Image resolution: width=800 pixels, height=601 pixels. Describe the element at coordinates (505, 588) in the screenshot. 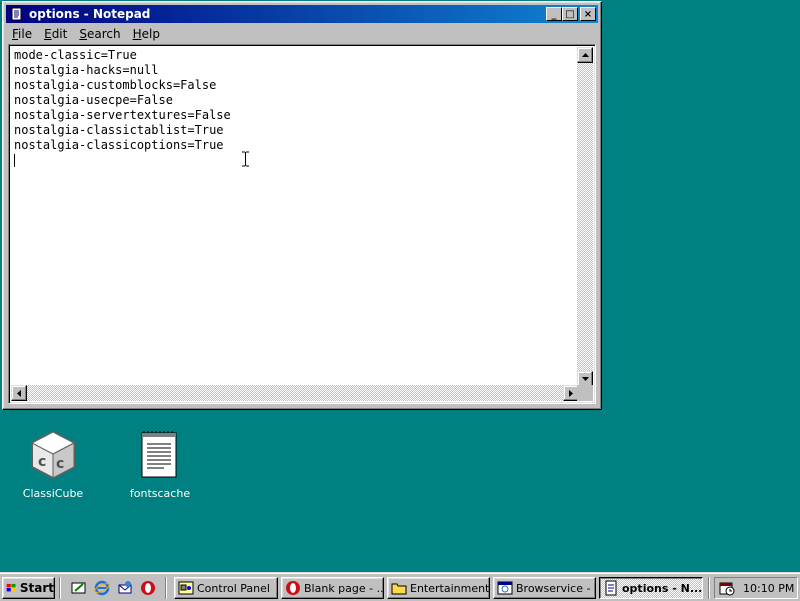

I see `browser-window-icon` at that location.